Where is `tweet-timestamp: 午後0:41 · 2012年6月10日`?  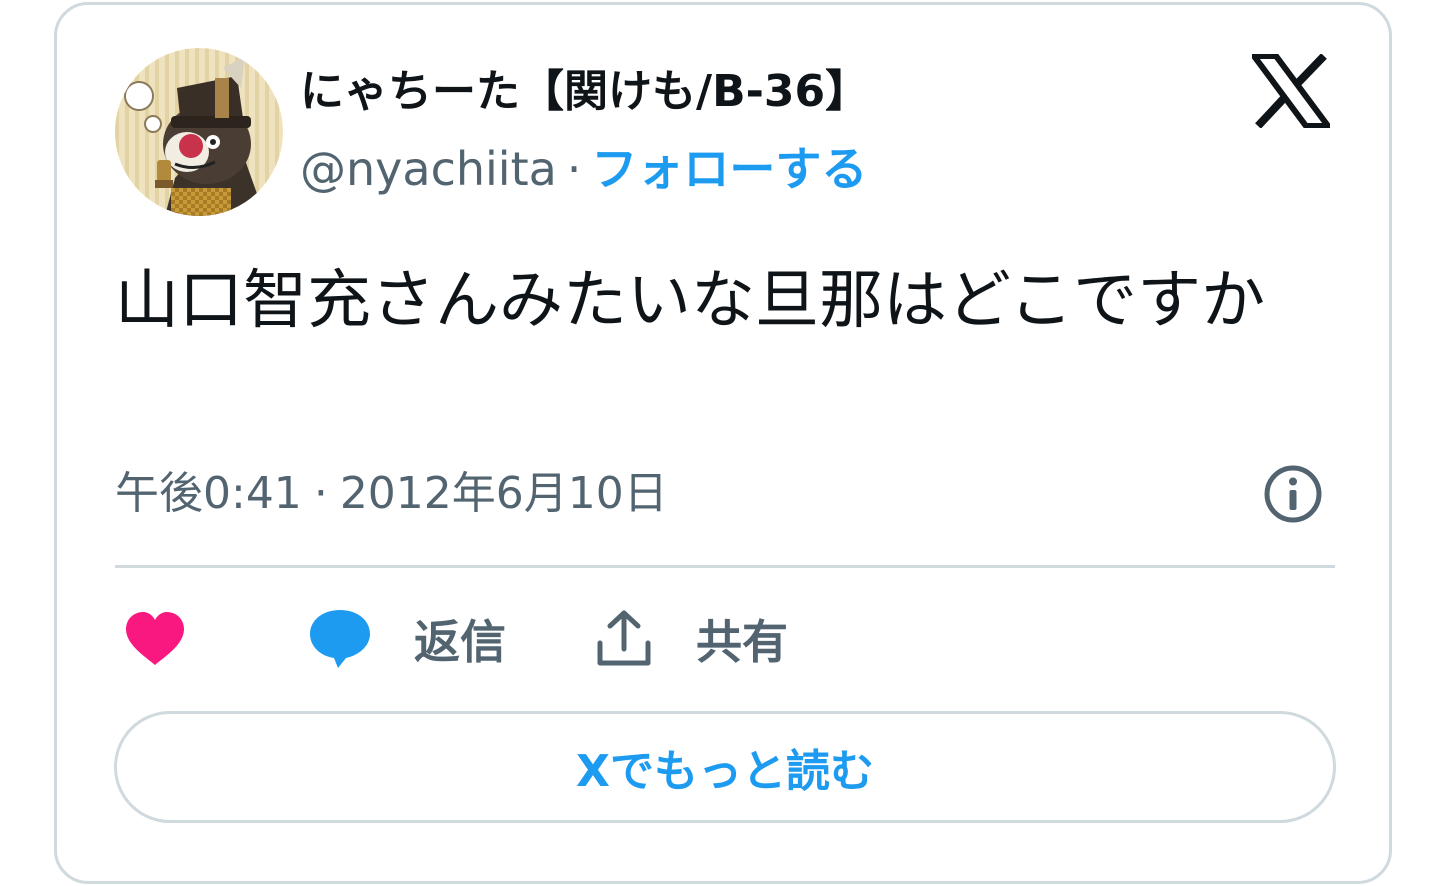 tweet-timestamp: 午後0:41 · 2012年6月10日 is located at coordinates (391, 494).